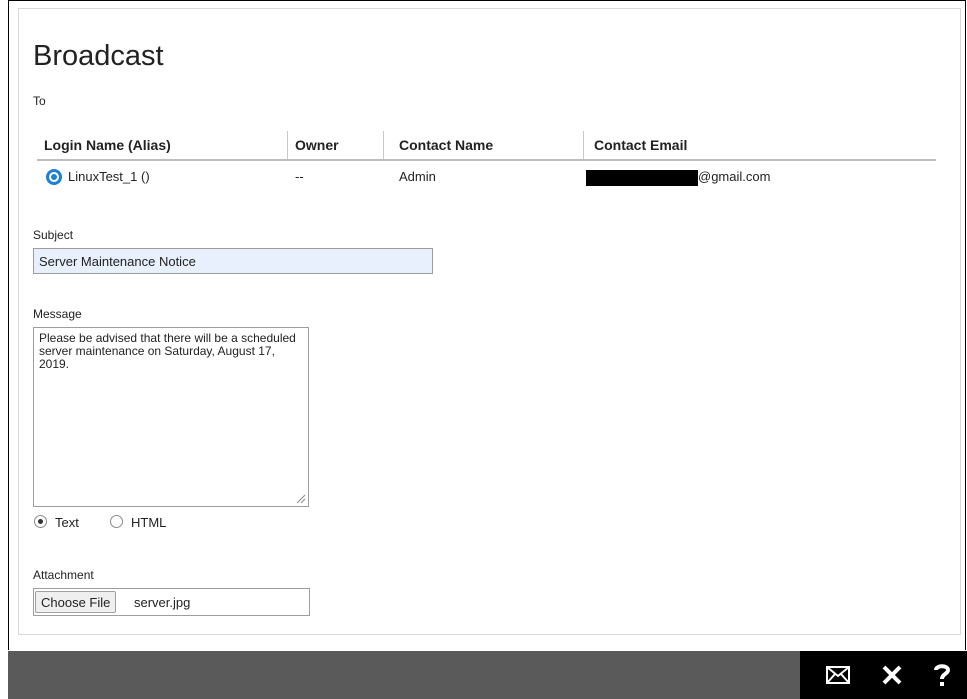 The width and height of the screenshot is (967, 699). Describe the element at coordinates (76, 602) in the screenshot. I see `choose-file-button: Choose File` at that location.